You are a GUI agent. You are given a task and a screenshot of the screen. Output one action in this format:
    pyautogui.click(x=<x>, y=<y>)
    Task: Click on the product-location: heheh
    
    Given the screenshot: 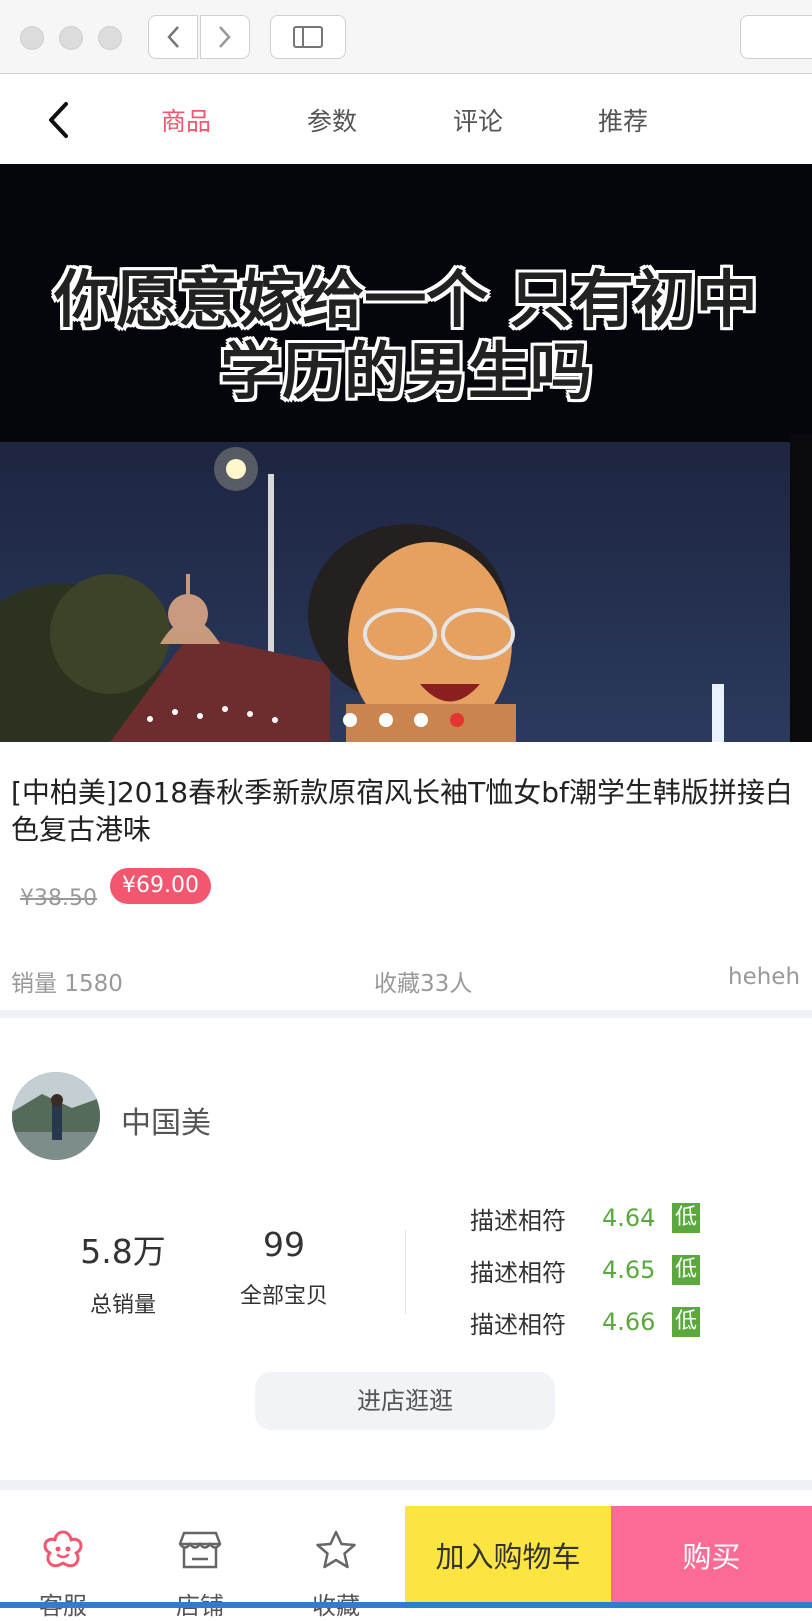 What is the action you would take?
    pyautogui.click(x=764, y=977)
    